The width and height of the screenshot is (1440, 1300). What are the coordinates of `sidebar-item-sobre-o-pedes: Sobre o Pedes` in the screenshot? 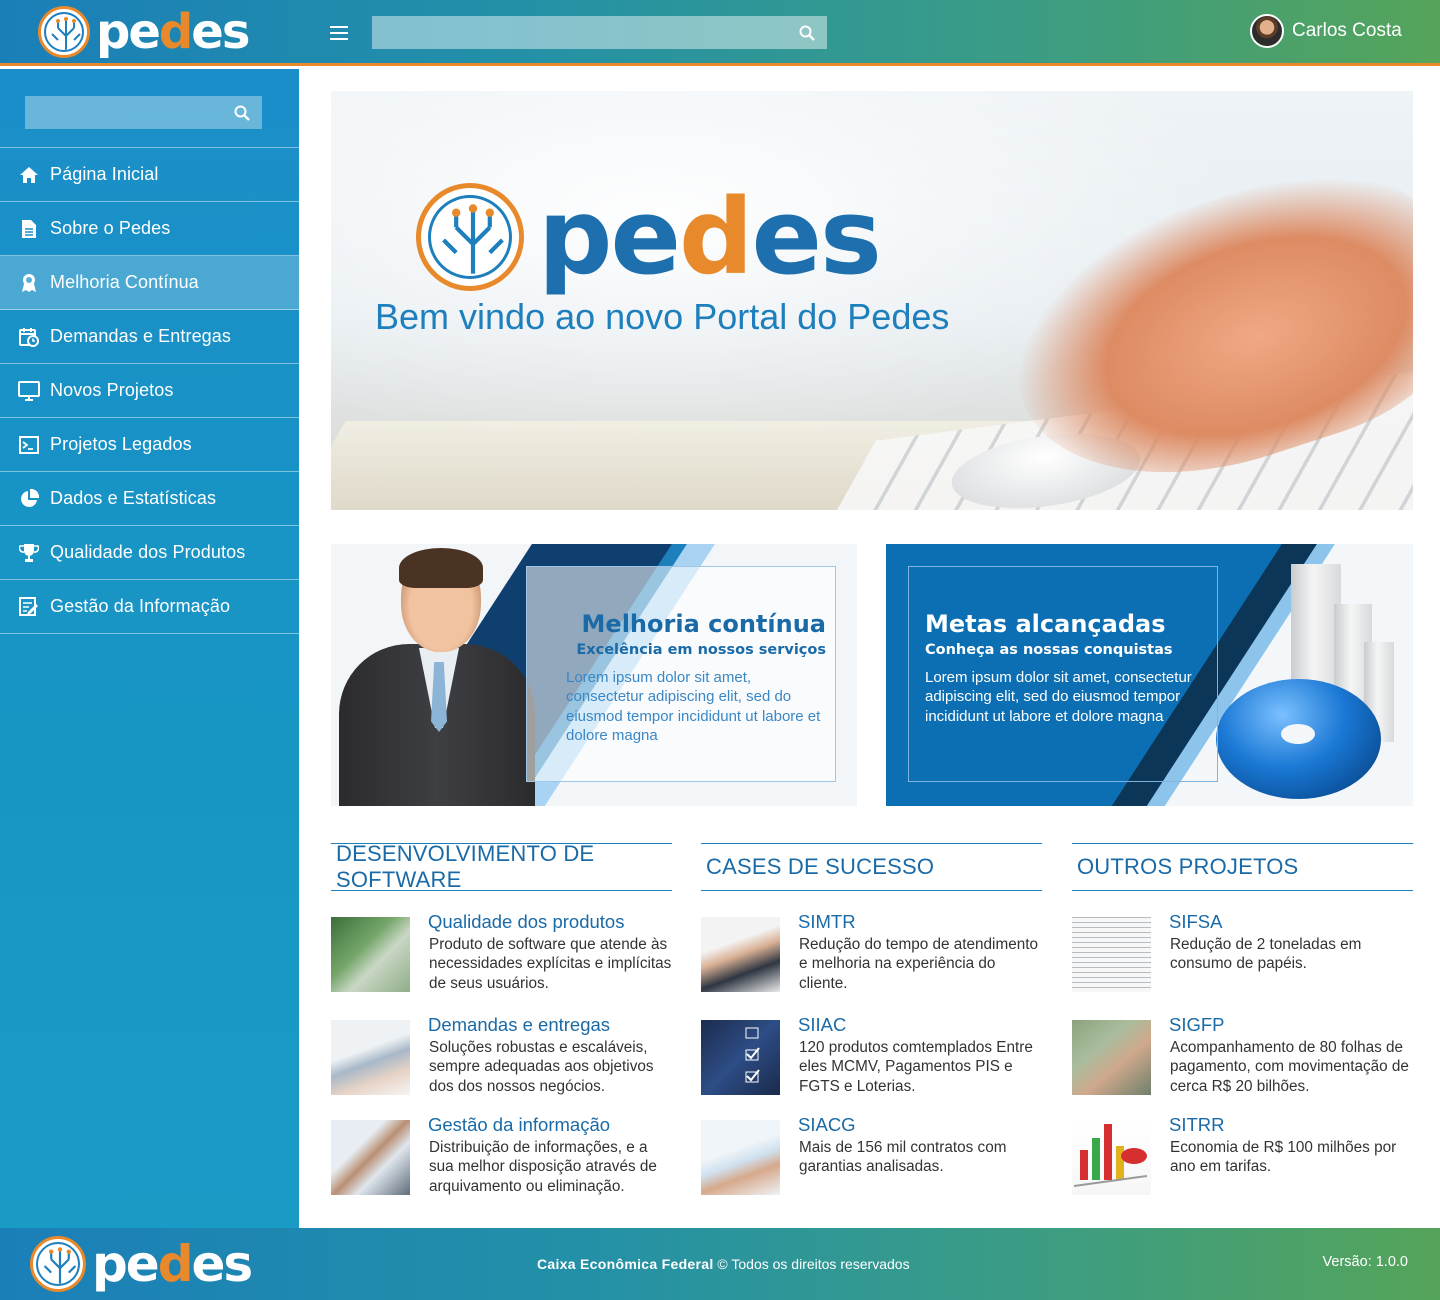 It's located at (149, 229).